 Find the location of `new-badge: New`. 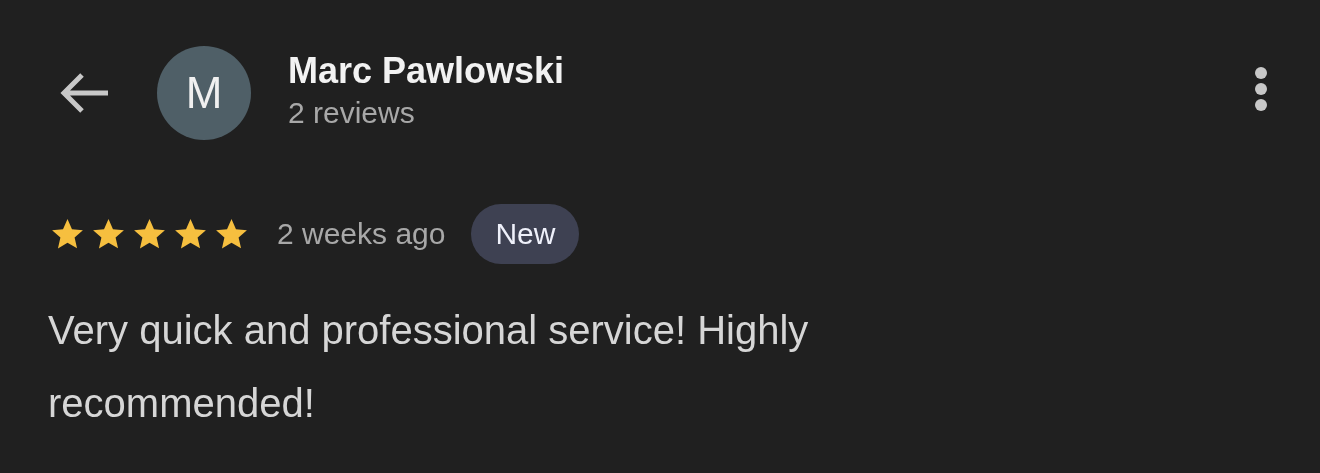

new-badge: New is located at coordinates (525, 234).